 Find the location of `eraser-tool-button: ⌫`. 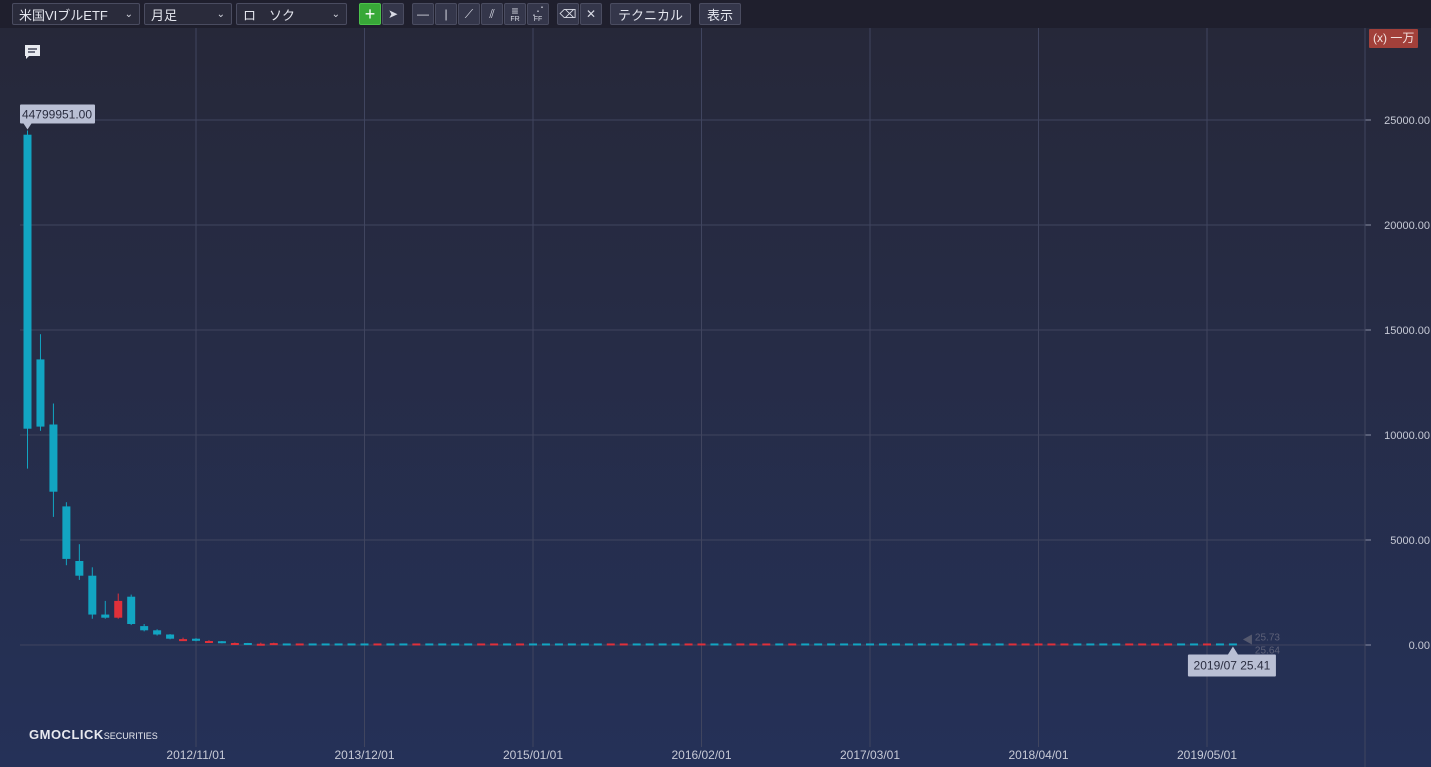

eraser-tool-button: ⌫ is located at coordinates (568, 14).